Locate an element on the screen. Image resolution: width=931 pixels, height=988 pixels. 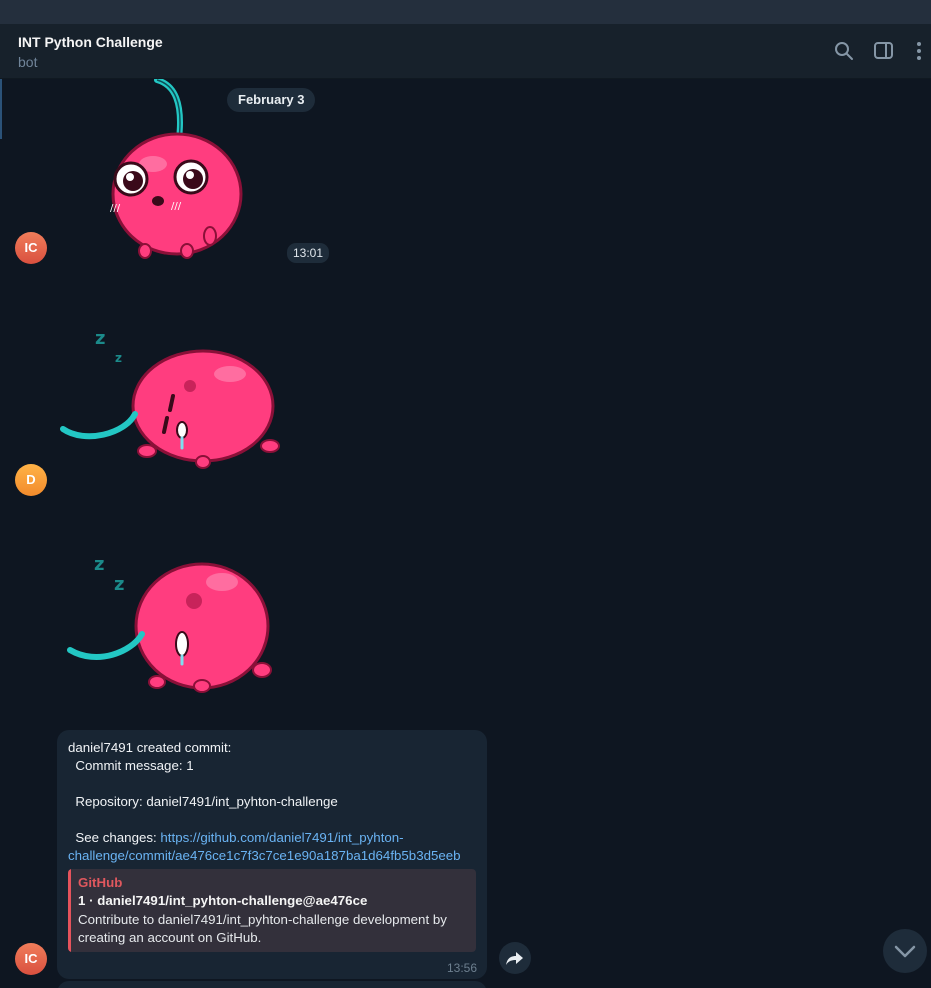
message-time: 13:01 is located at coordinates (308, 253).